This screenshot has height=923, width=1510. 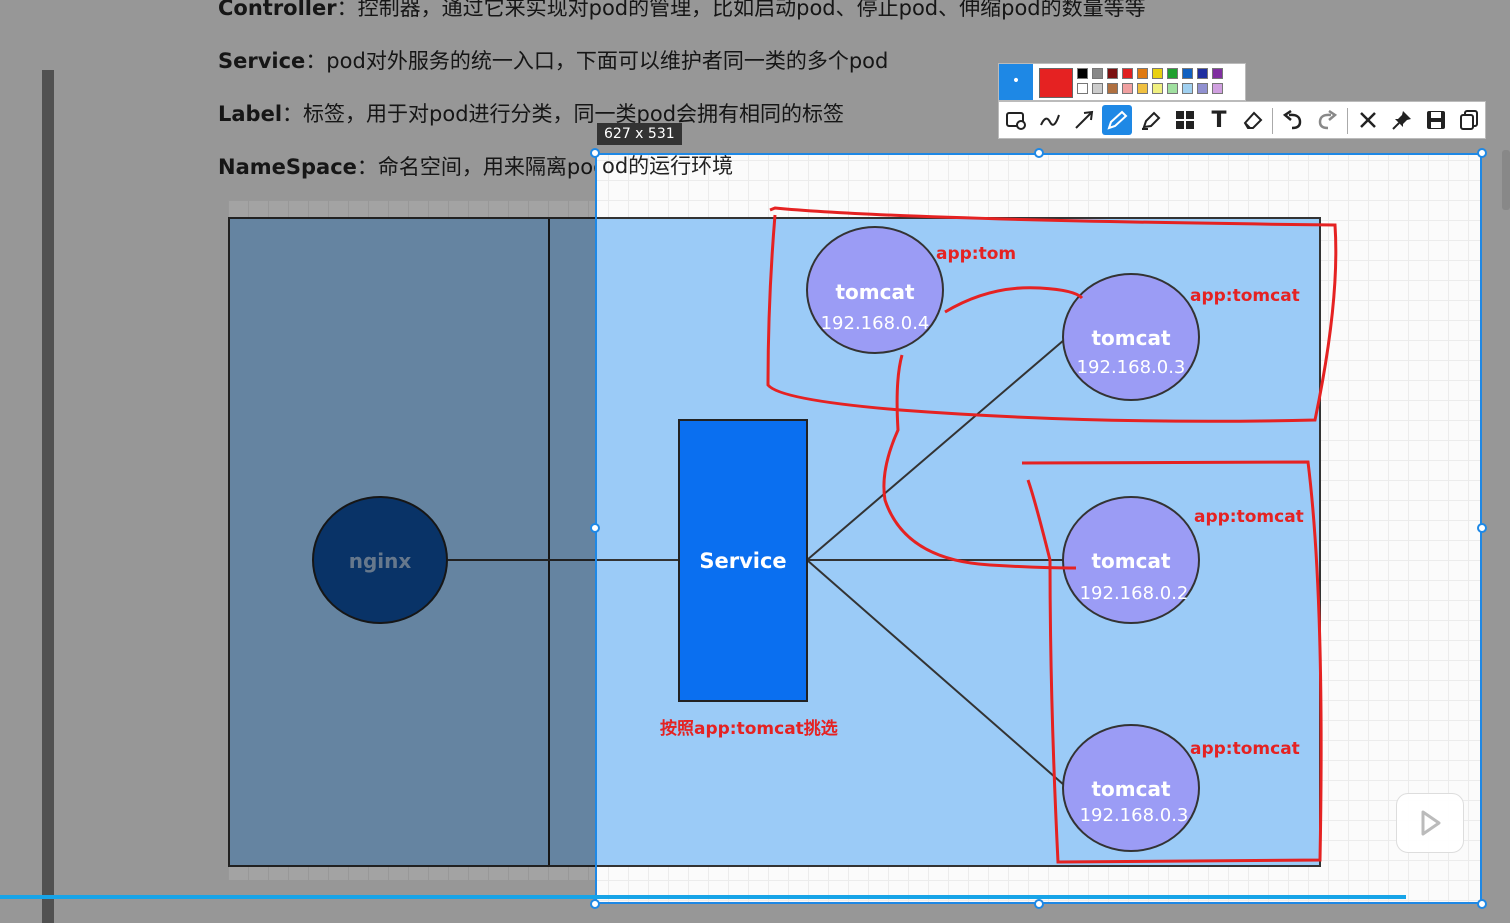 What do you see at coordinates (976, 254) in the screenshot?
I see `pod-1-tag: app:tom` at bounding box center [976, 254].